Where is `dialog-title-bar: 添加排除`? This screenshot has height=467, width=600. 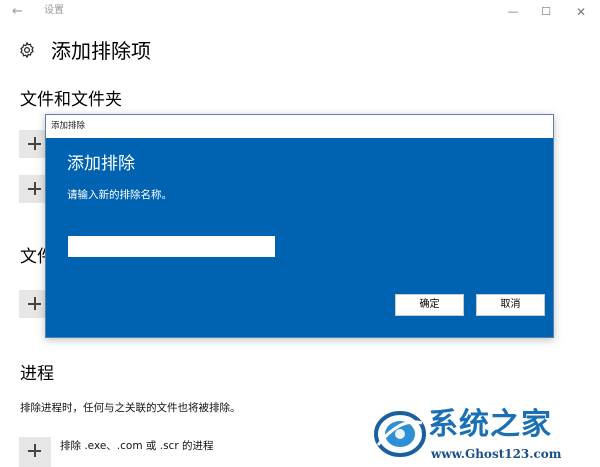 dialog-title-bar: 添加排除 is located at coordinates (299, 126).